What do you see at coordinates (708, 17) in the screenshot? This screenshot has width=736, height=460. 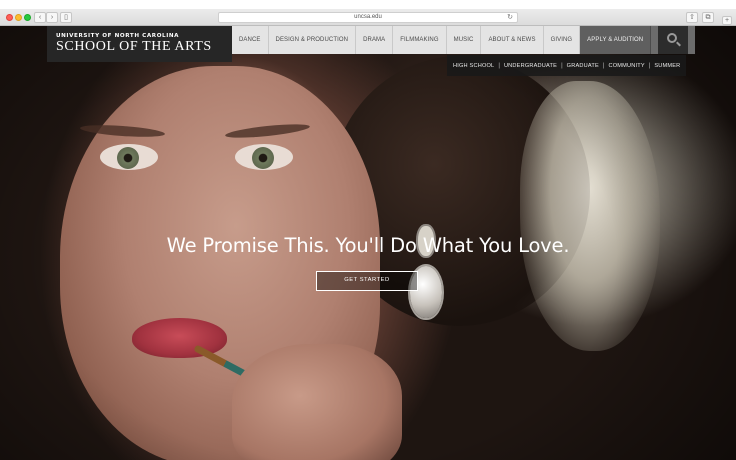 I see `tabs-icon: ⧉` at bounding box center [708, 17].